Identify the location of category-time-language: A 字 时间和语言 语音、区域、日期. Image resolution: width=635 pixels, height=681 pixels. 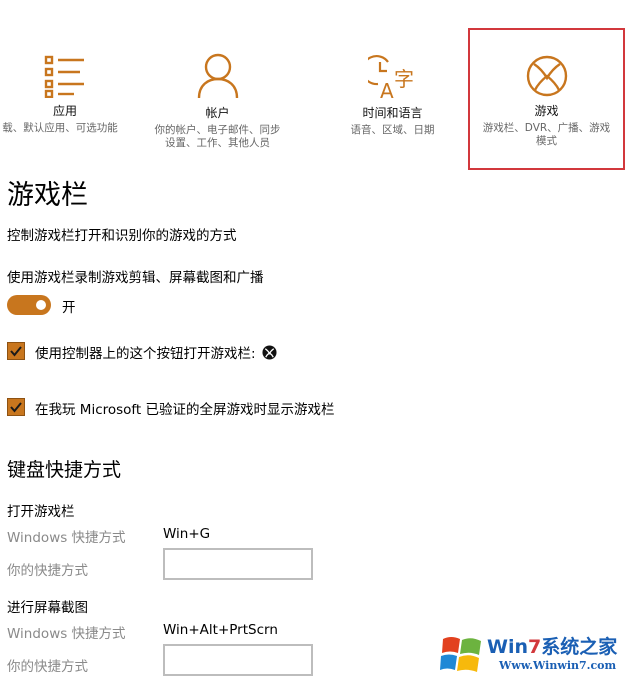
(392, 89).